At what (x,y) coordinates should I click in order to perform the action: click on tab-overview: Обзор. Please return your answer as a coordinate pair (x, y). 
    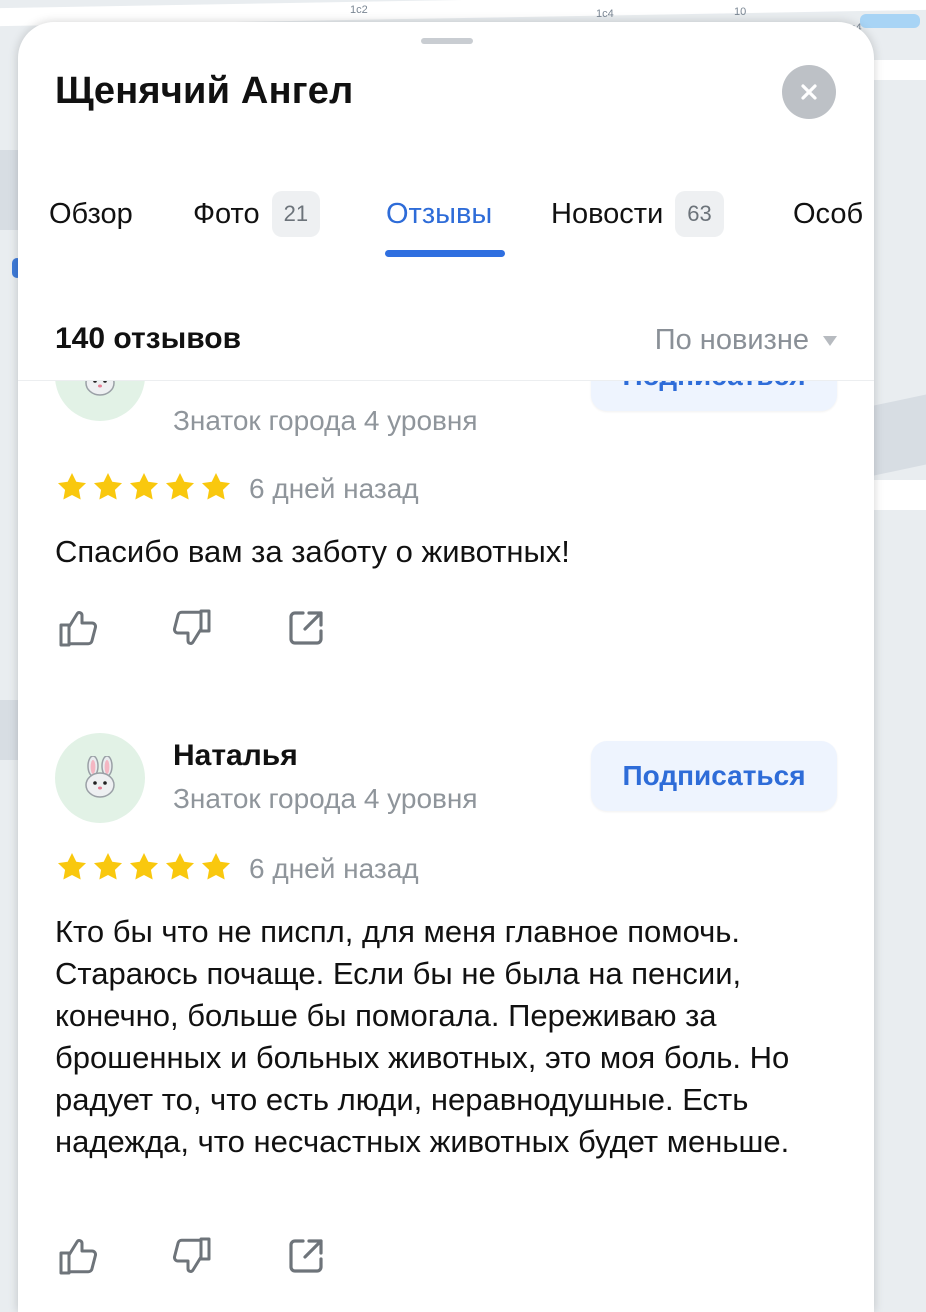
    Looking at the image, I should click on (91, 214).